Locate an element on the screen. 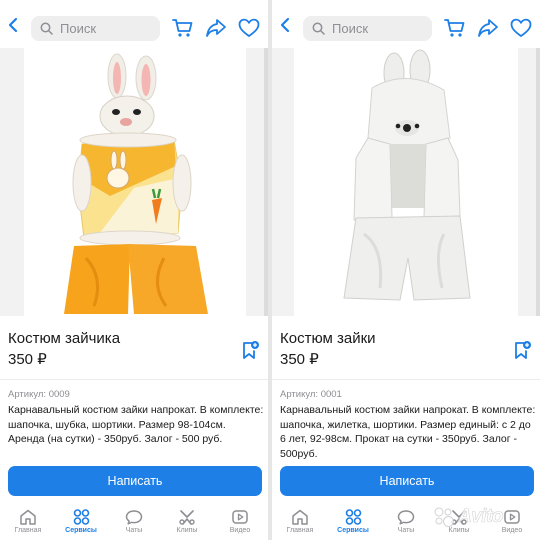 Image resolution: width=540 pixels, height=540 pixels. product-title: Костюм зайчика is located at coordinates (64, 338).